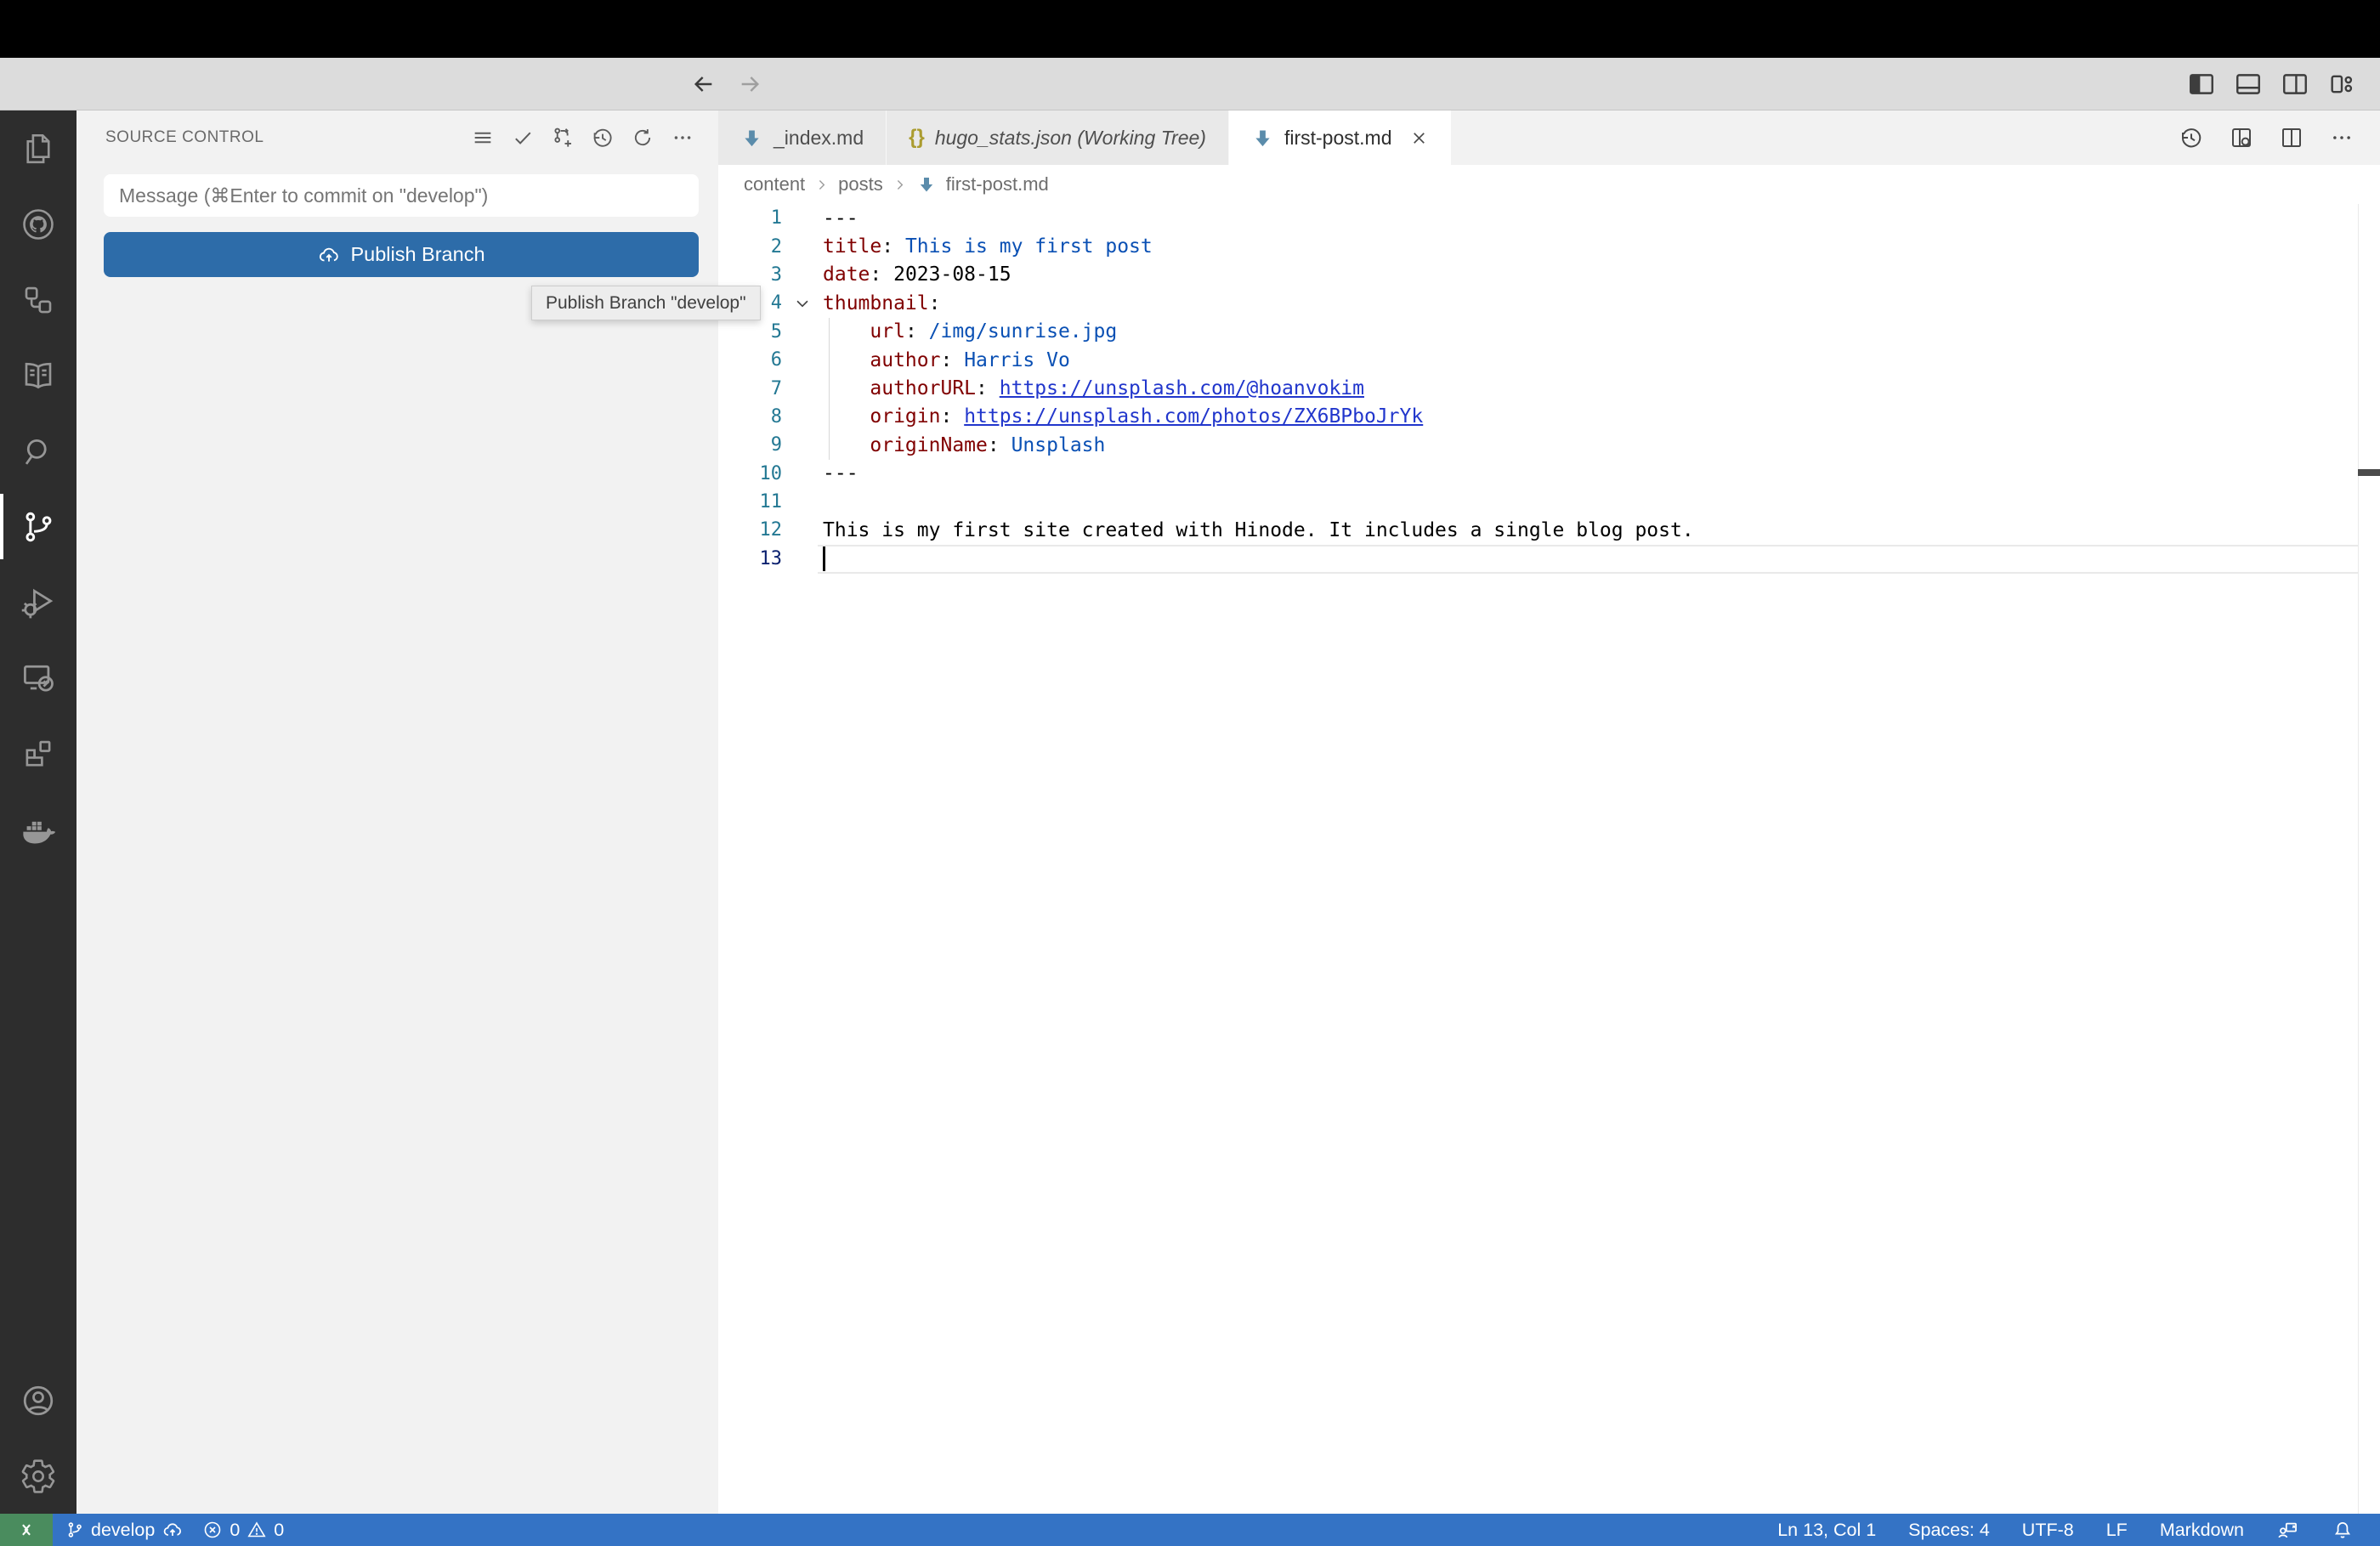 This screenshot has height=1546, width=2380. What do you see at coordinates (752, 138) in the screenshot?
I see `markdown-icon` at bounding box center [752, 138].